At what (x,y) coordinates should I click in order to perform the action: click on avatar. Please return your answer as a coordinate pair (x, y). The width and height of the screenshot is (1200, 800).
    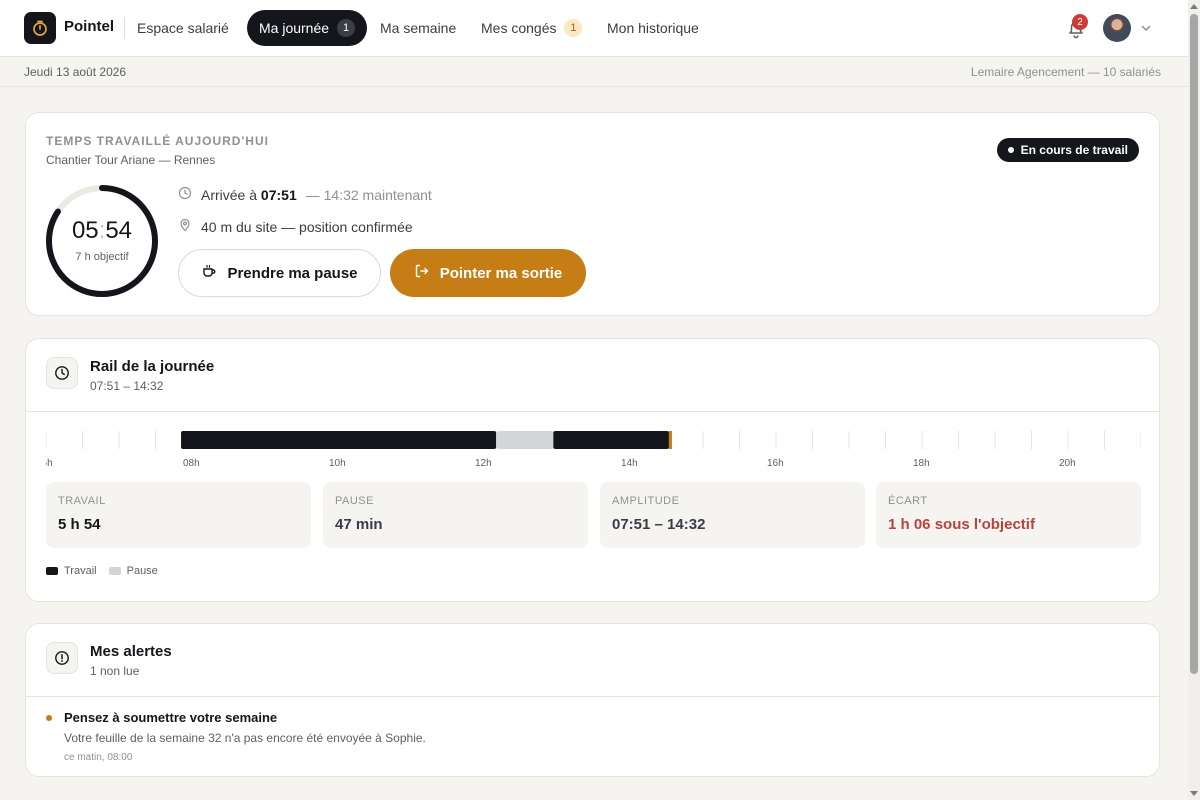
    Looking at the image, I should click on (1117, 28).